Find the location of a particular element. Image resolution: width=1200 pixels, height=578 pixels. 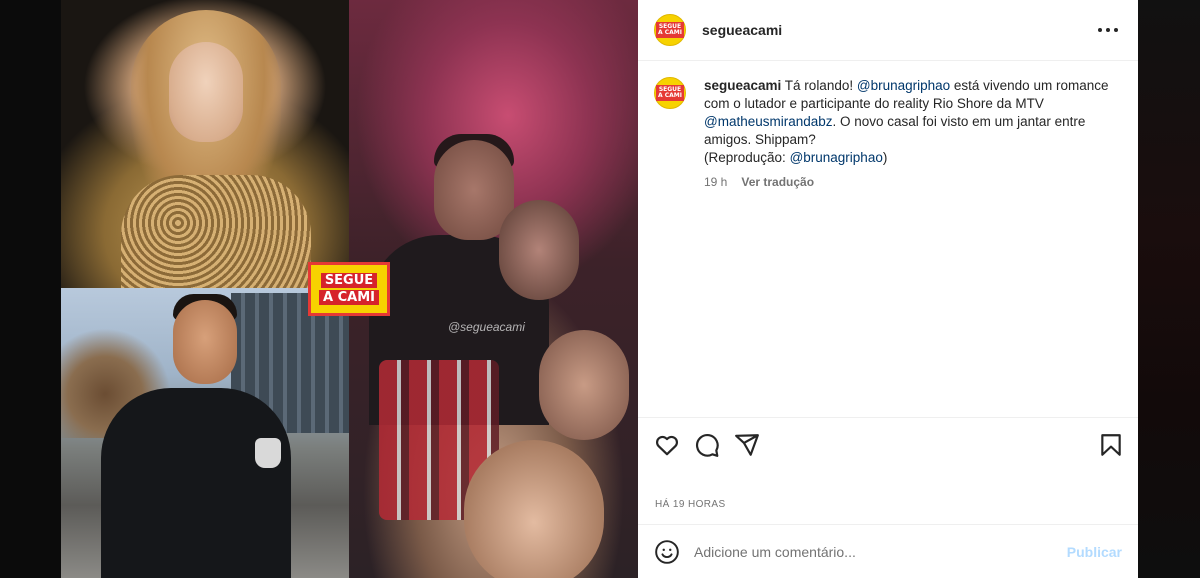

hoodie-logo is located at coordinates (268, 453).